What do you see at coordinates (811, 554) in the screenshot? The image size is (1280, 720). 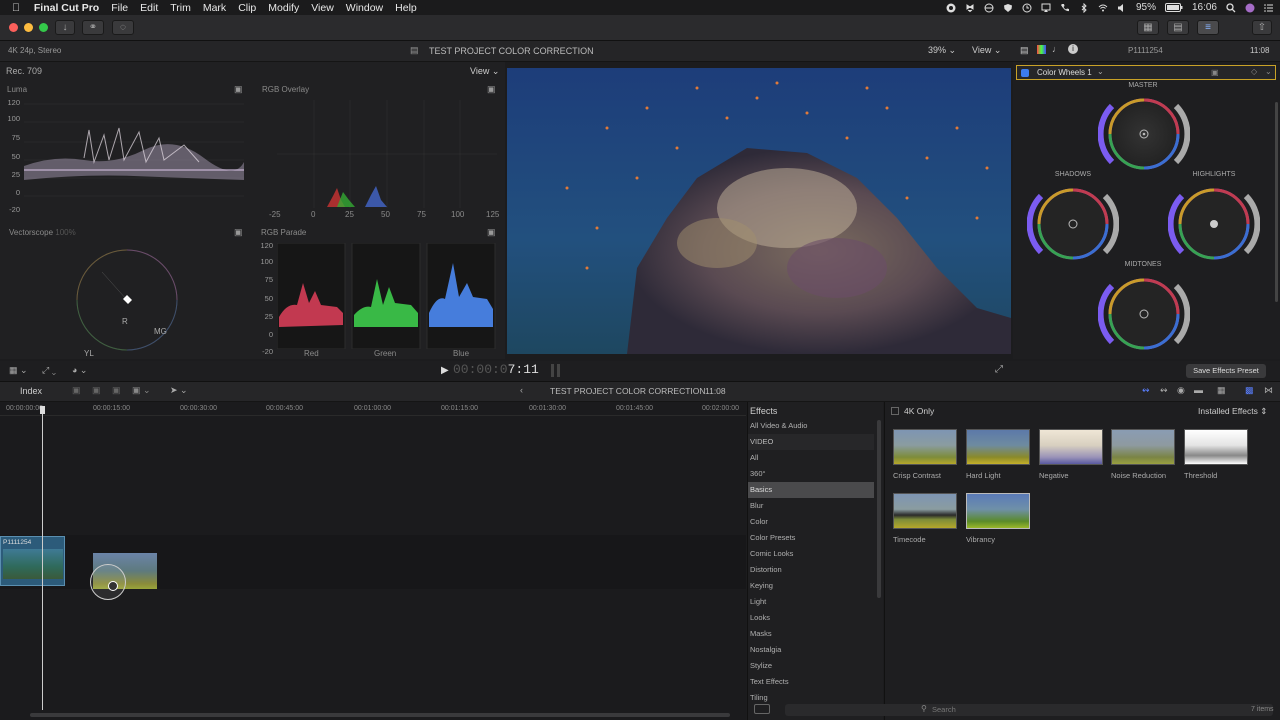 I see `effects-category-item: Comic Looks` at bounding box center [811, 554].